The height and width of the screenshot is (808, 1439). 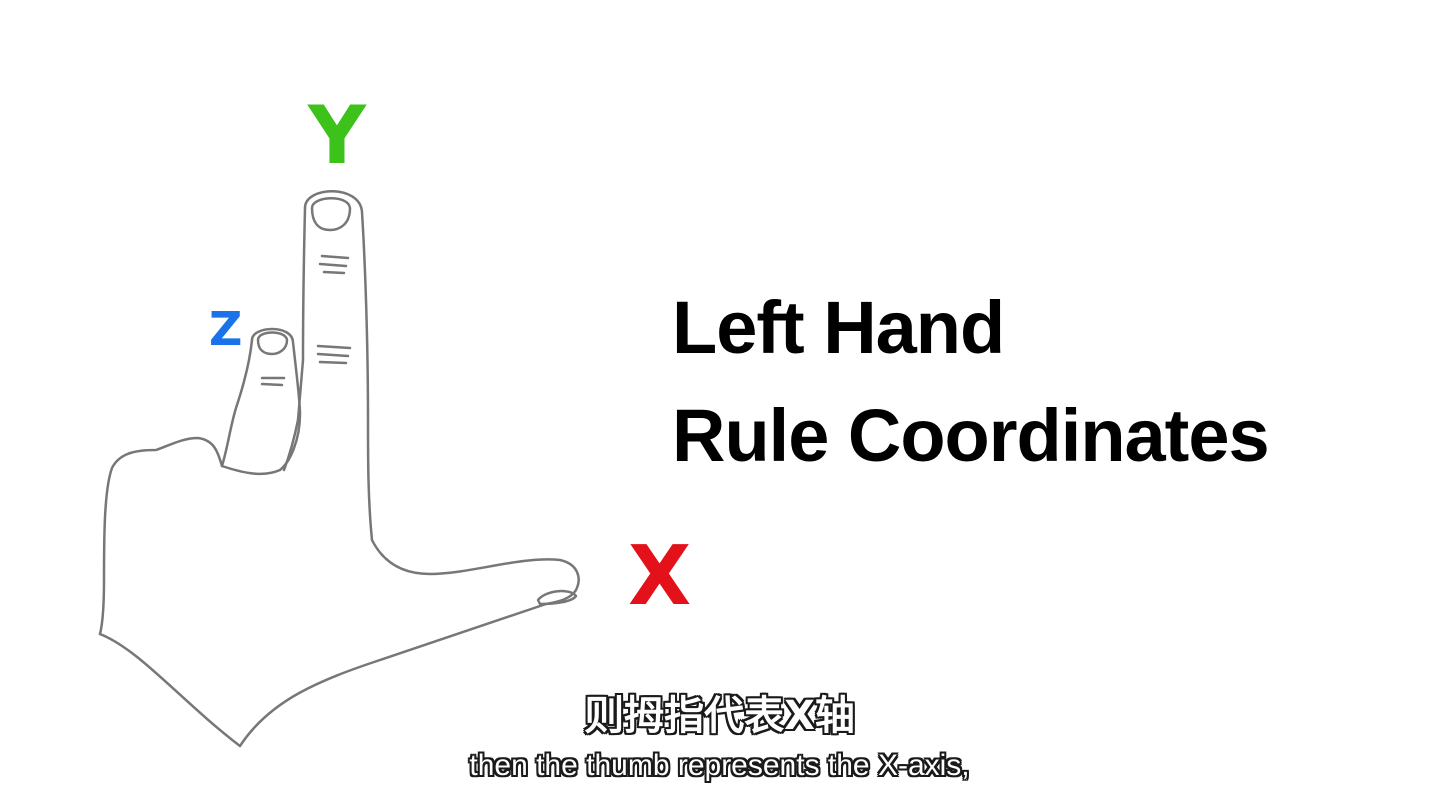 What do you see at coordinates (226, 329) in the screenshot?
I see `z-axis-label: Z` at bounding box center [226, 329].